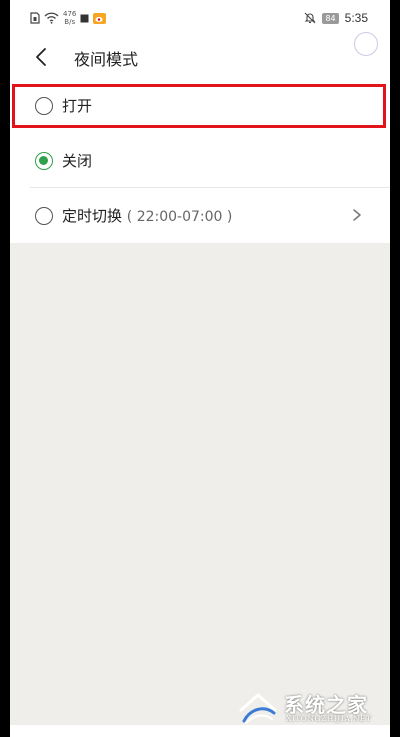  What do you see at coordinates (35, 18) in the screenshot?
I see `sim-card-icon` at bounding box center [35, 18].